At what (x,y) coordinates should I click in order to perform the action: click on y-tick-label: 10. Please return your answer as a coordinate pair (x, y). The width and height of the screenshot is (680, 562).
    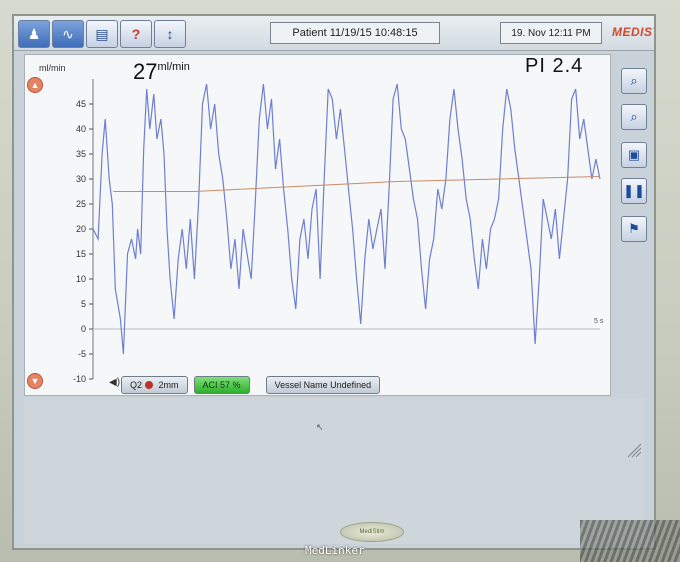
    Looking at the image, I should click on (81, 279).